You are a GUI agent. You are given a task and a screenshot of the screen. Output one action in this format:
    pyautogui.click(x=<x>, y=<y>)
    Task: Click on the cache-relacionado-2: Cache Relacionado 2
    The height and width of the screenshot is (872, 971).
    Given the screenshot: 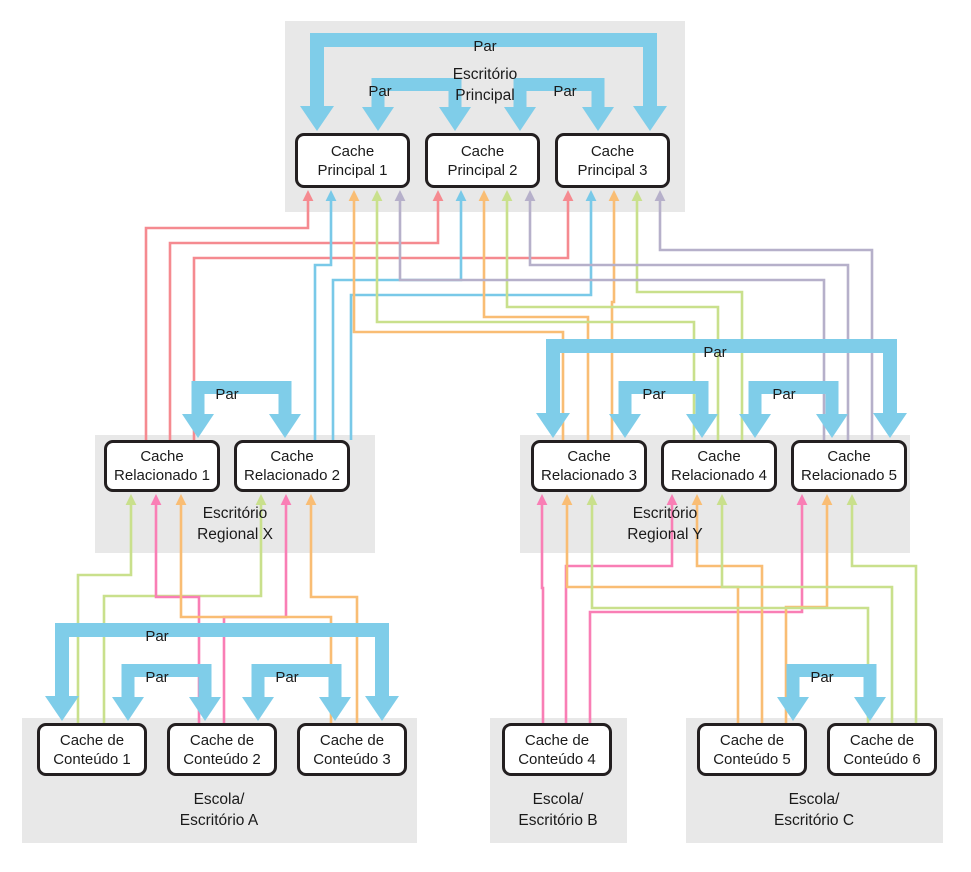 What is the action you would take?
    pyautogui.click(x=292, y=466)
    